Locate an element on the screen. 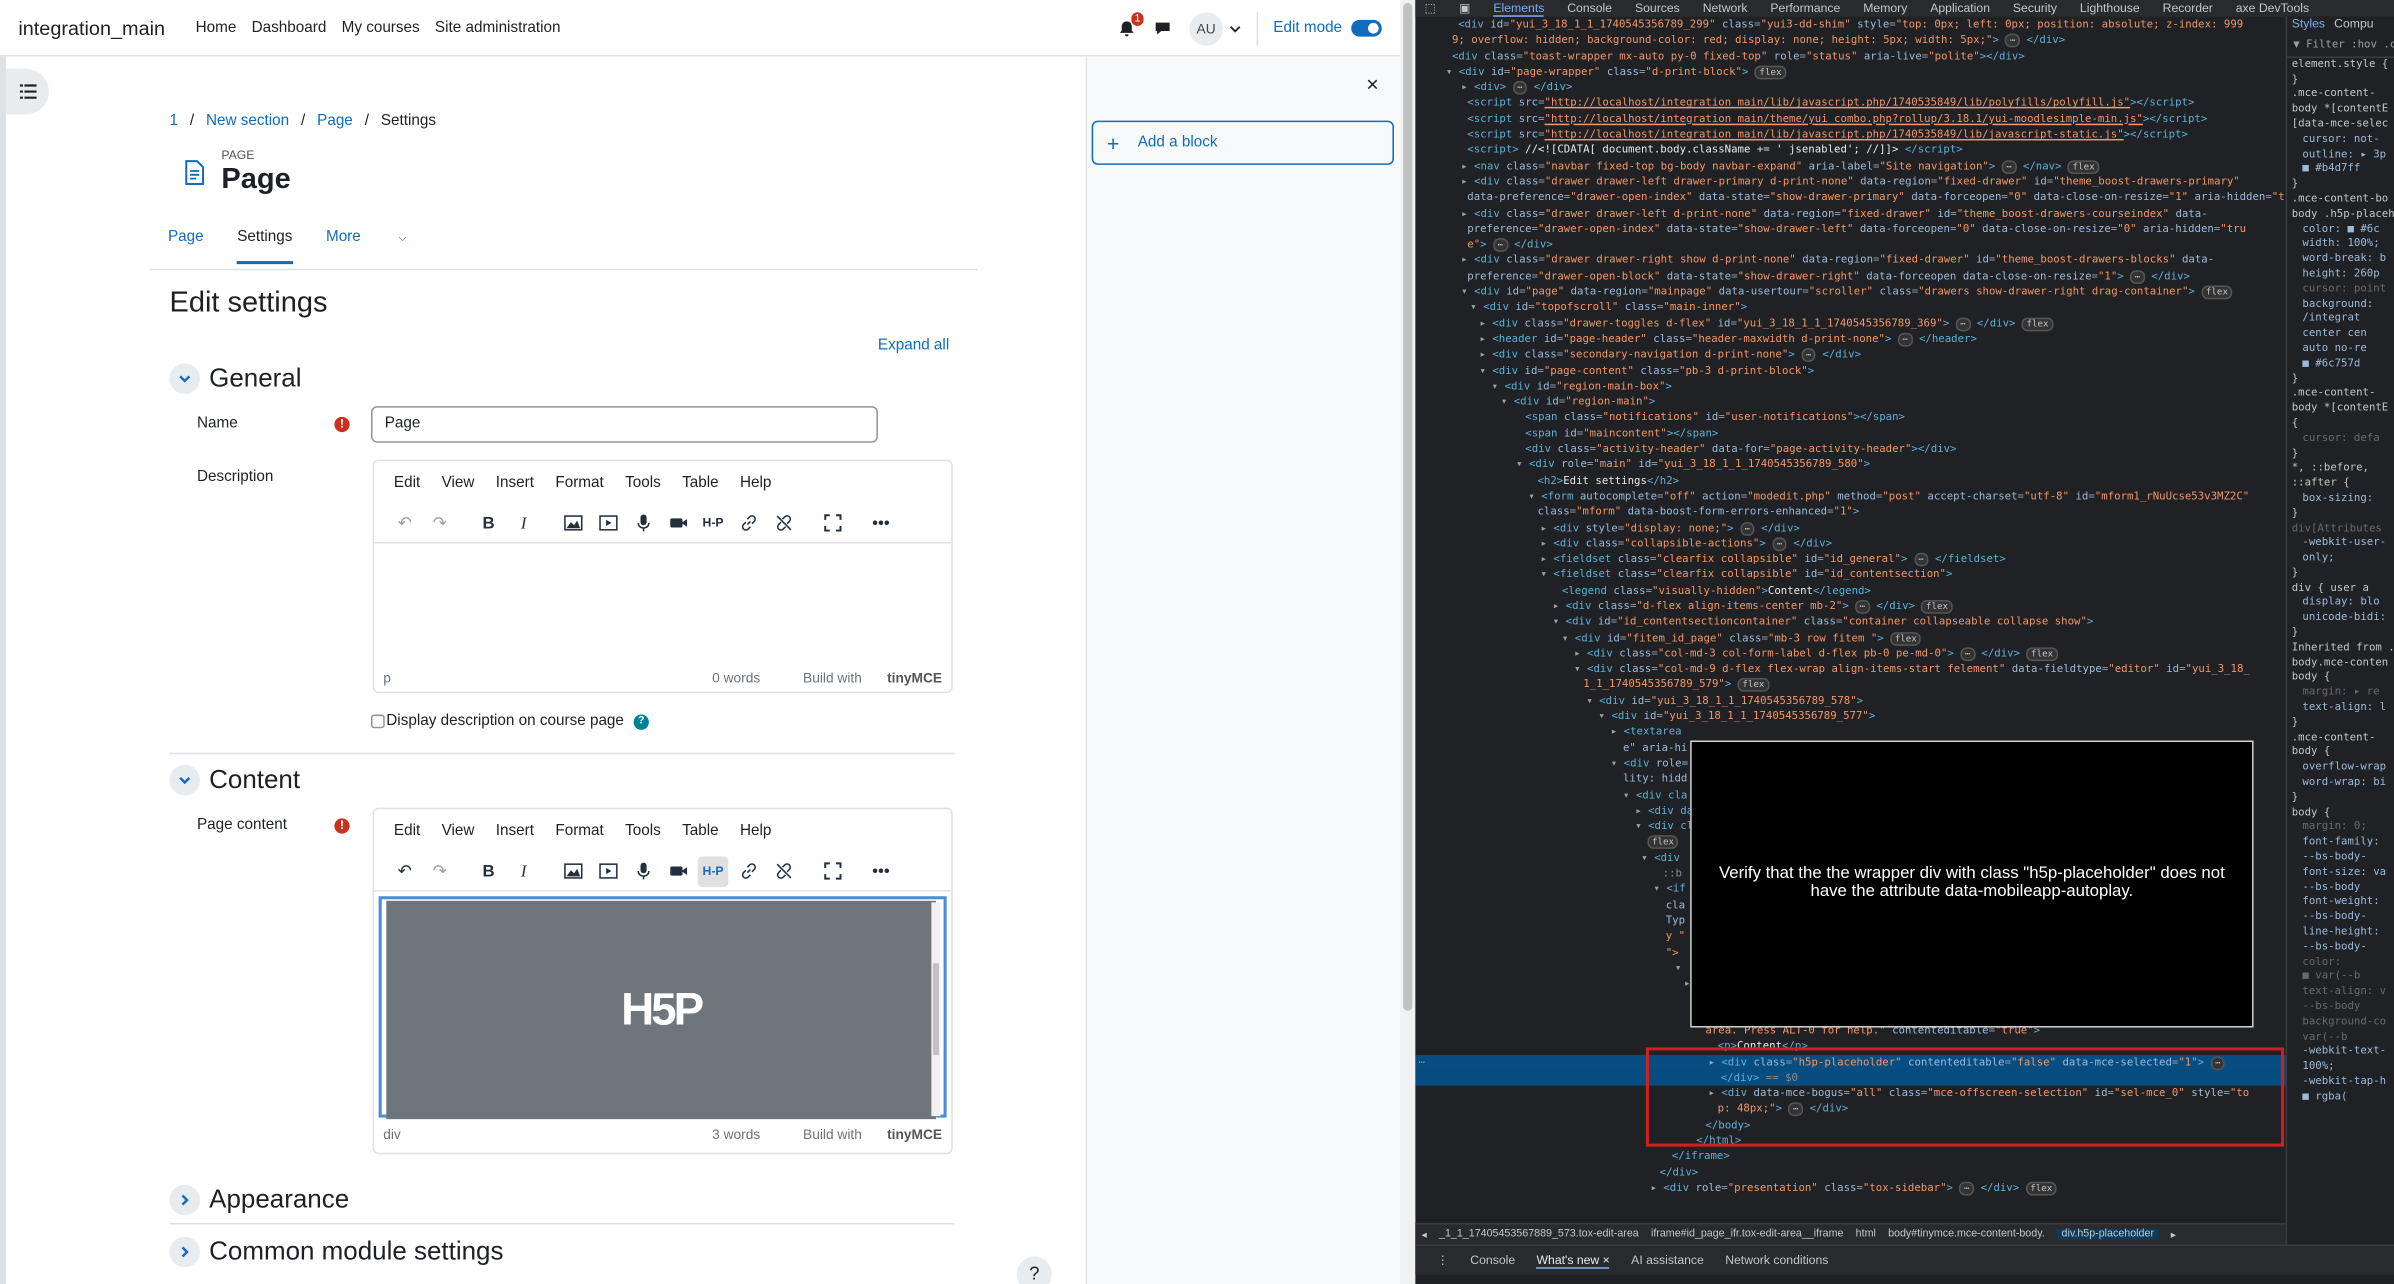 The image size is (2394, 1284). element-path: div is located at coordinates (392, 1134).